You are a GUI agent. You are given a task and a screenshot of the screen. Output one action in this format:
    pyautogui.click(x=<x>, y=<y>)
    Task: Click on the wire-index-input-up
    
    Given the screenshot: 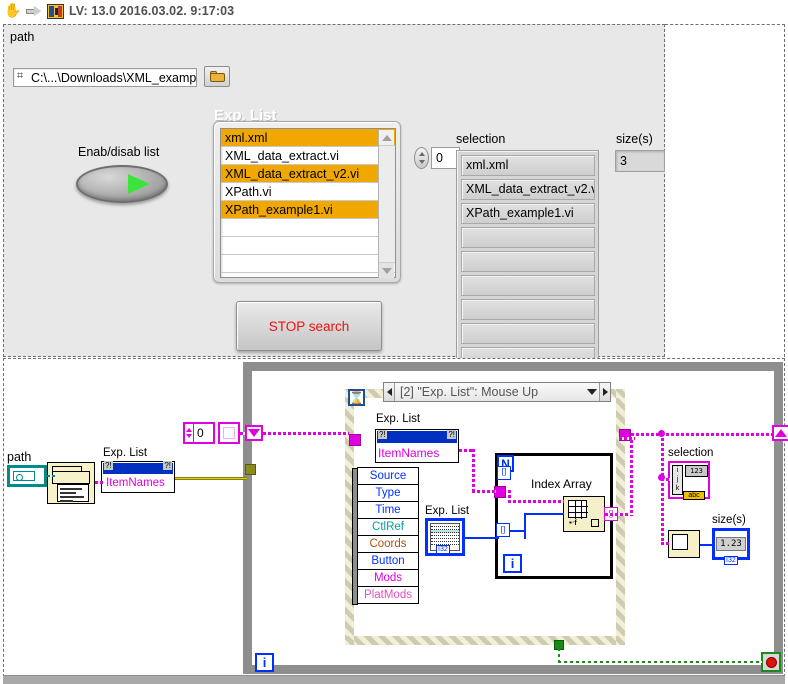 What is the action you would take?
    pyautogui.click(x=525, y=526)
    